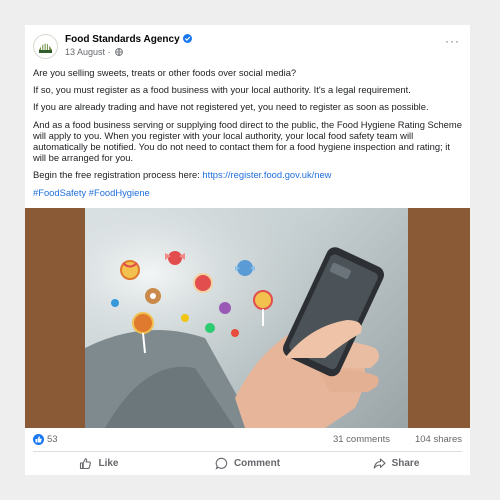 The image size is (500, 500). What do you see at coordinates (221, 463) in the screenshot?
I see `comment-bubble-icon` at bounding box center [221, 463].